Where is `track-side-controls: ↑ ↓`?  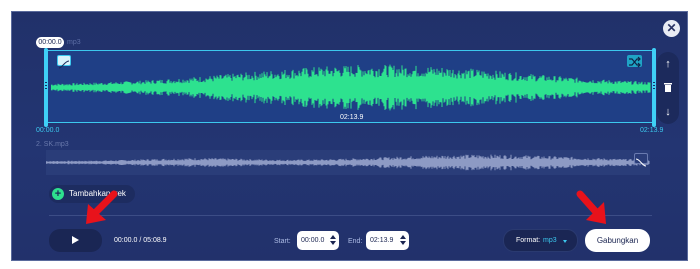
track-side-controls: ↑ ↓ is located at coordinates (668, 88).